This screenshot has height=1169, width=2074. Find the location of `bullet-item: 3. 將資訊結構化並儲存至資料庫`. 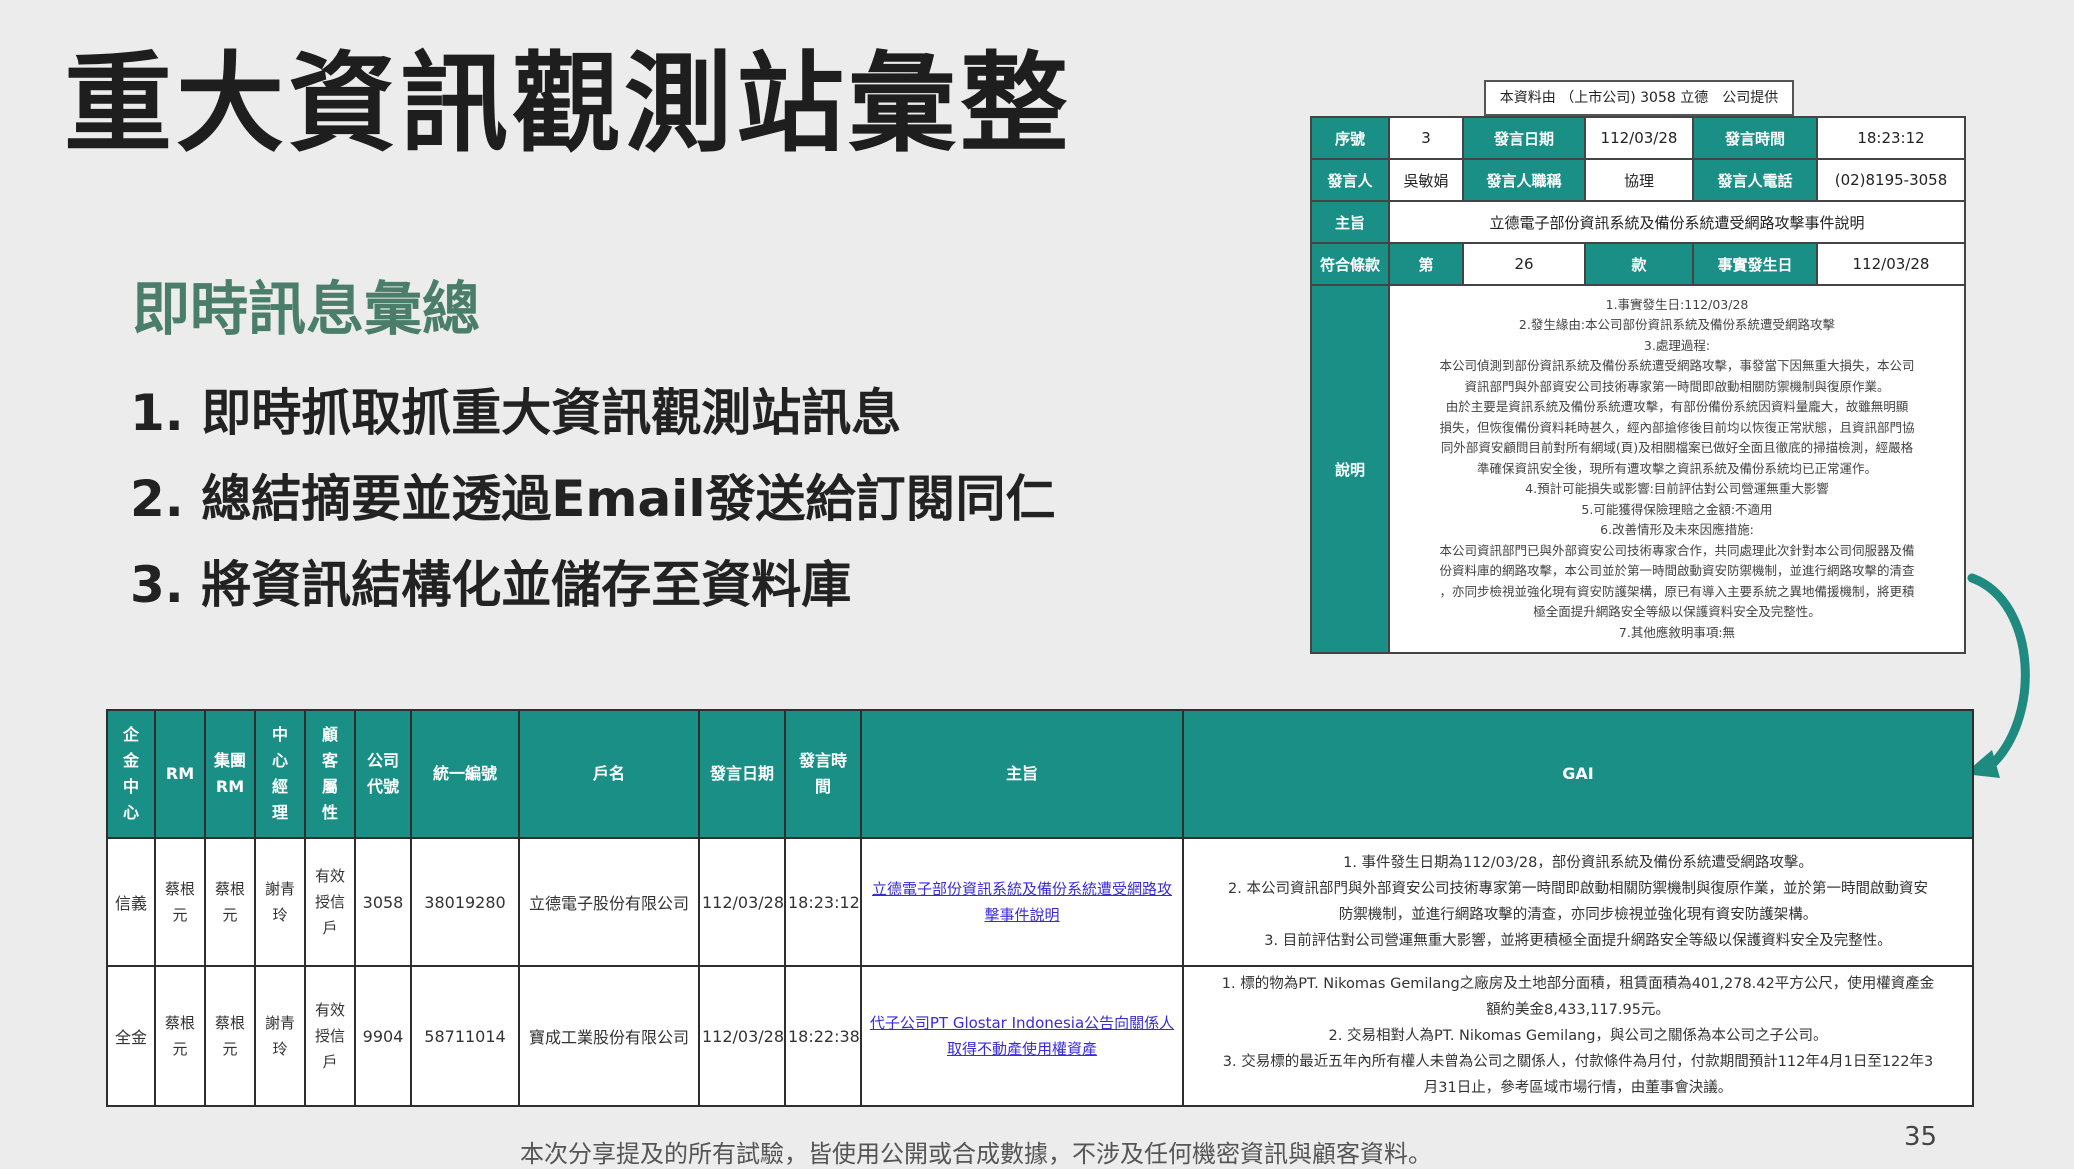

bullet-item: 3. 將資訊結構化並儲存至資料庫 is located at coordinates (491, 585).